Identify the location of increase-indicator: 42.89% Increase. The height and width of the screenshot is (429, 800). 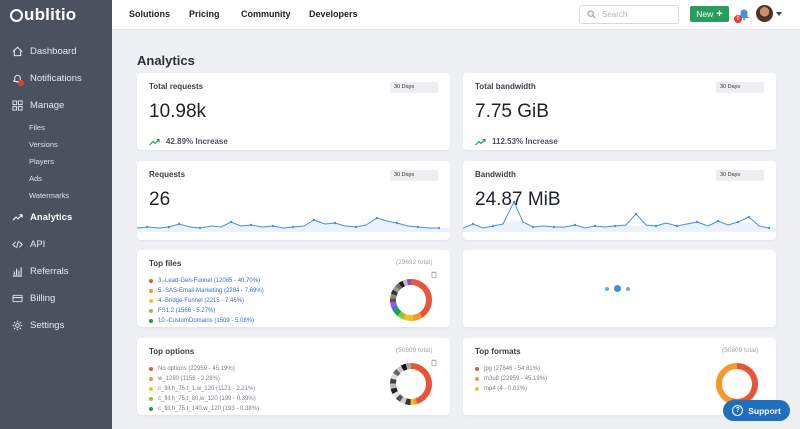
(188, 141).